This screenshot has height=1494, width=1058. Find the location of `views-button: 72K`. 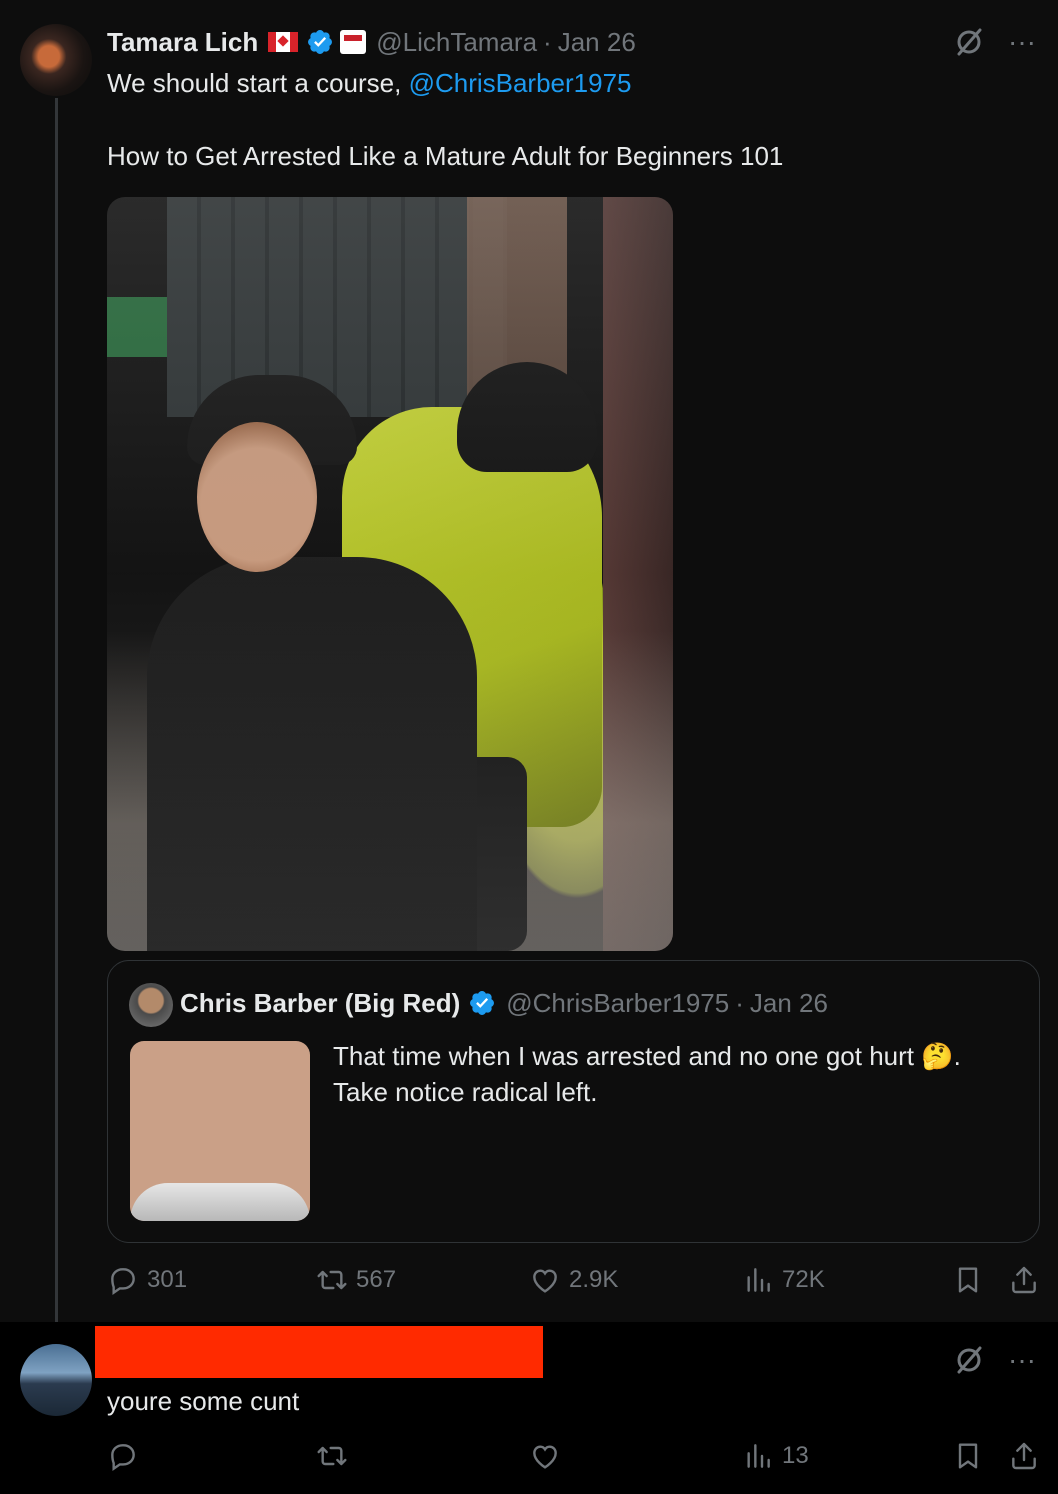

views-button: 72K is located at coordinates (783, 1280).